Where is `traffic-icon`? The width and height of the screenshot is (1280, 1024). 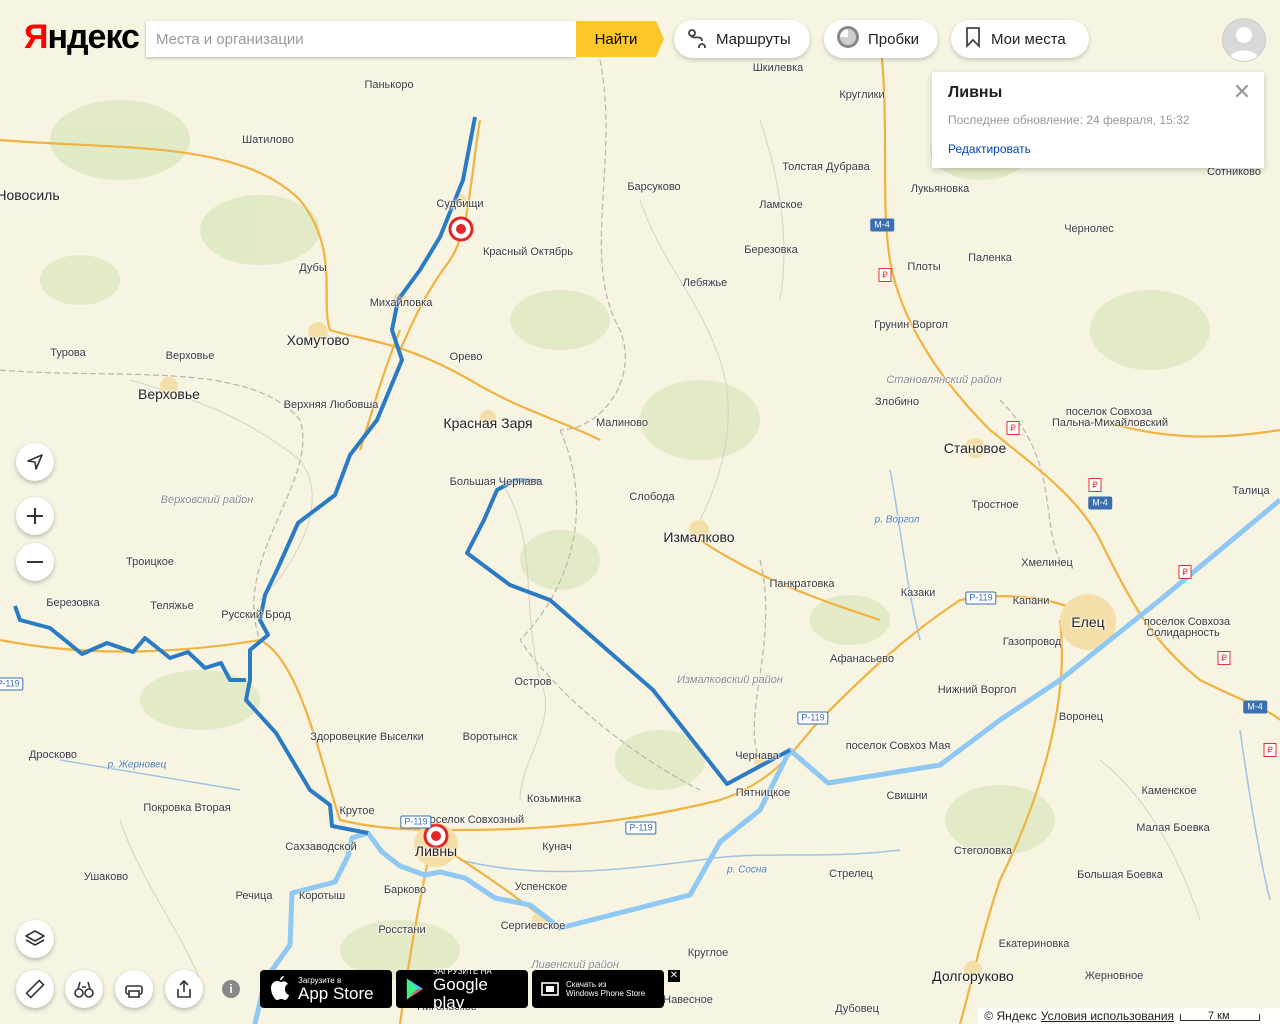
traffic-icon is located at coordinates (848, 39).